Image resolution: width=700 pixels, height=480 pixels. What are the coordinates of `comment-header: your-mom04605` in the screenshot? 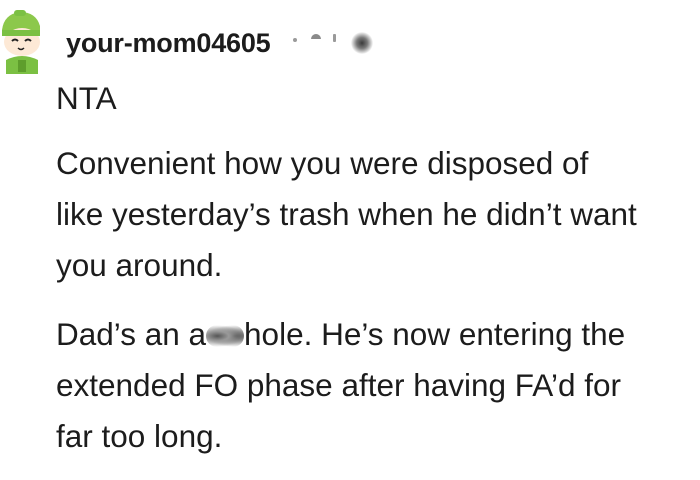 It's located at (220, 43).